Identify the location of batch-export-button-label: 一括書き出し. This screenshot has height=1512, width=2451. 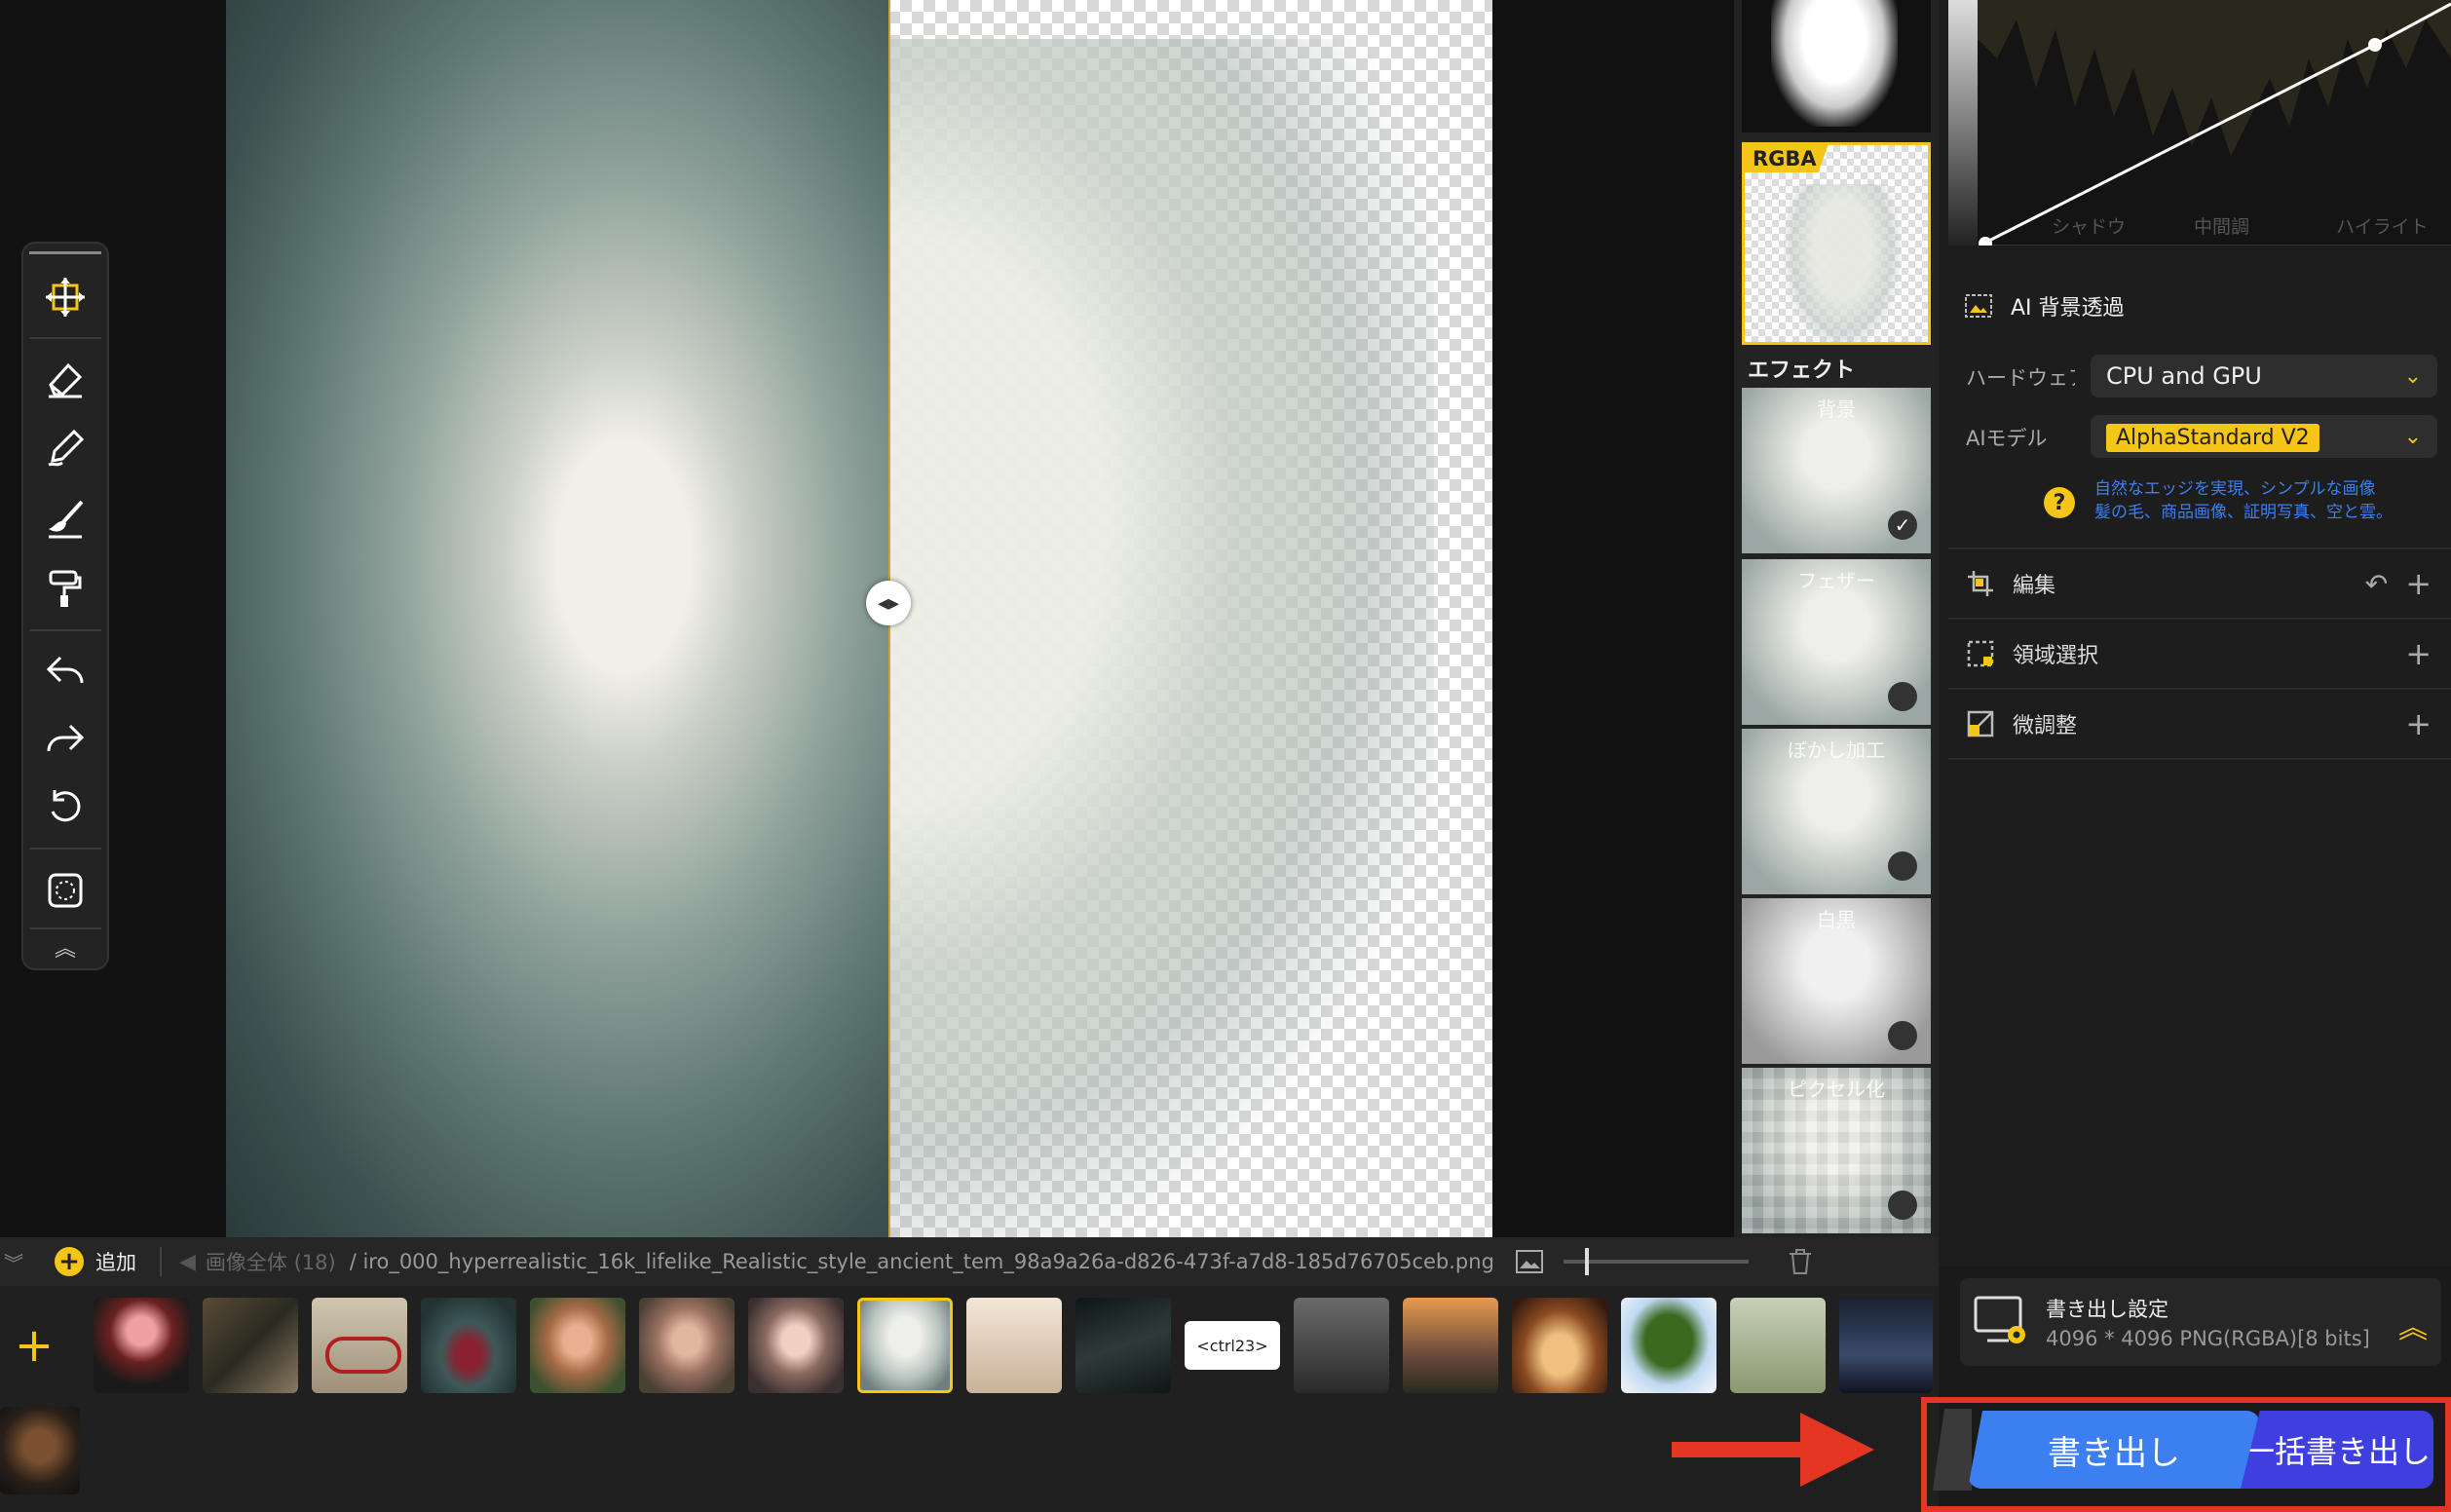
(2337, 1451).